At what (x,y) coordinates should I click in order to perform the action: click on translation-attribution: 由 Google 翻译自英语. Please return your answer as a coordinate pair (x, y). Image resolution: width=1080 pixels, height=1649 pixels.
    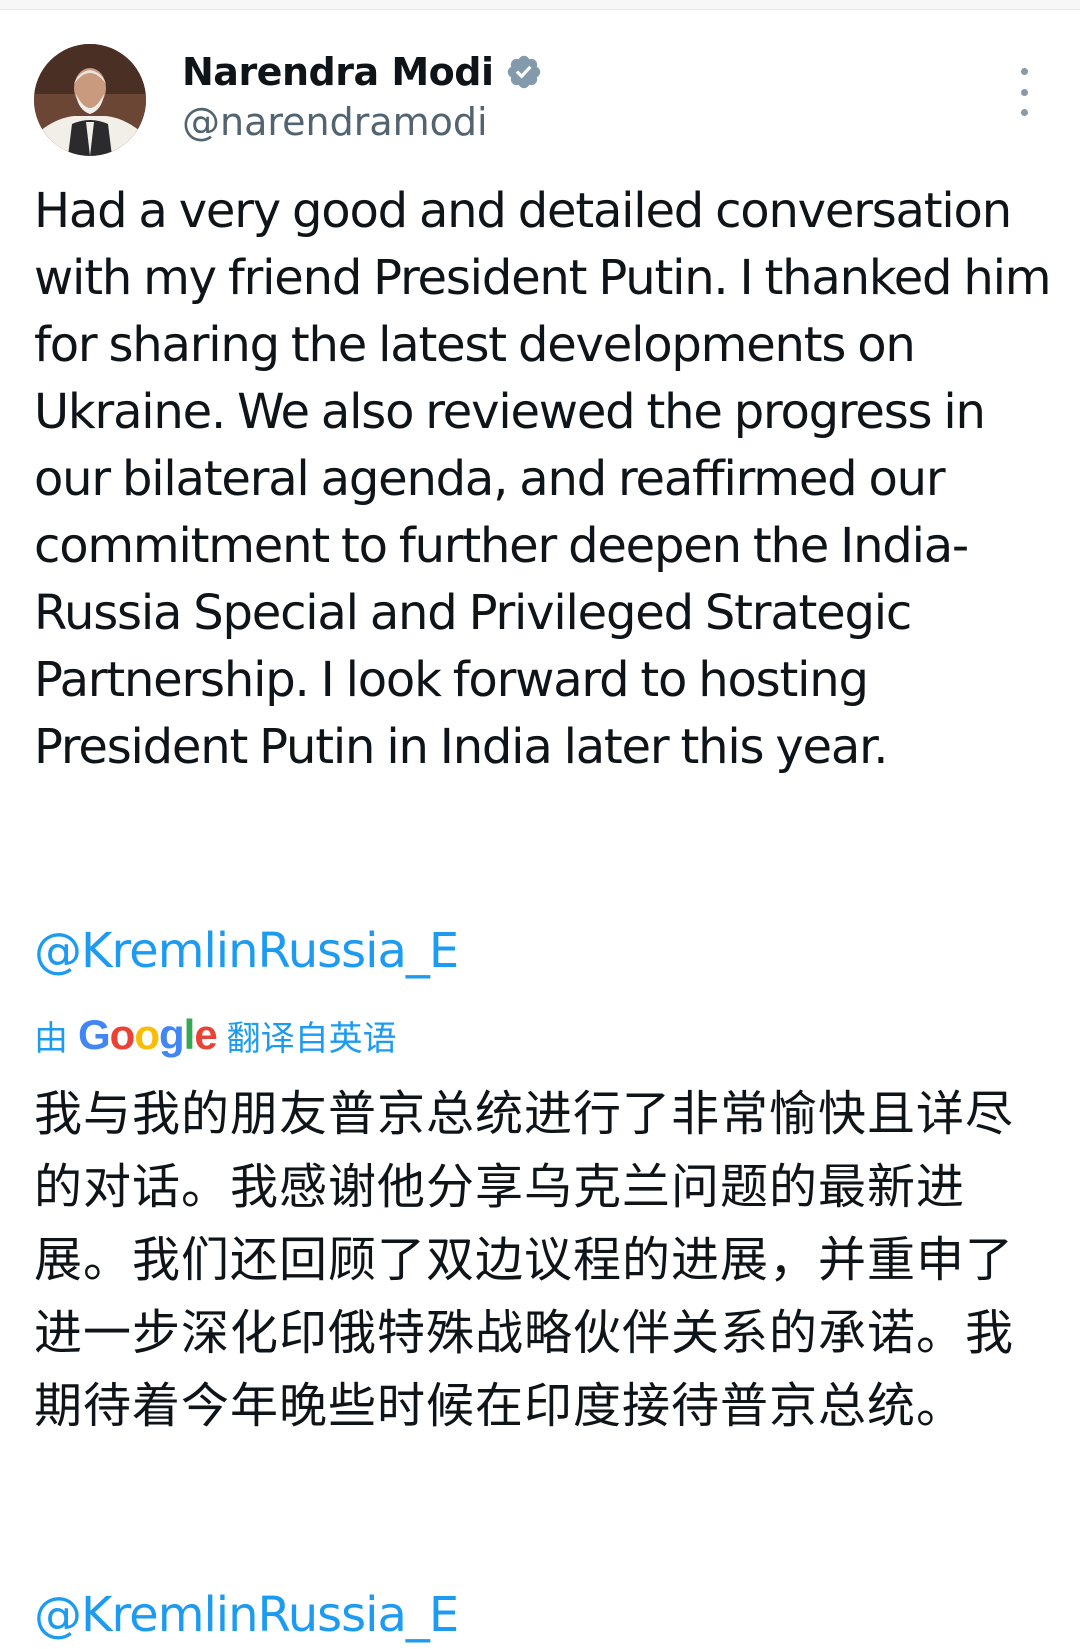
    Looking at the image, I should click on (215, 1035).